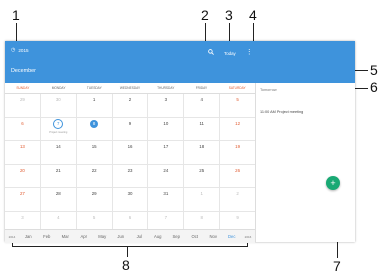 Image resolution: width=382 pixels, height=274 pixels. What do you see at coordinates (166, 105) in the screenshot?
I see `day-cell: 3` at bounding box center [166, 105].